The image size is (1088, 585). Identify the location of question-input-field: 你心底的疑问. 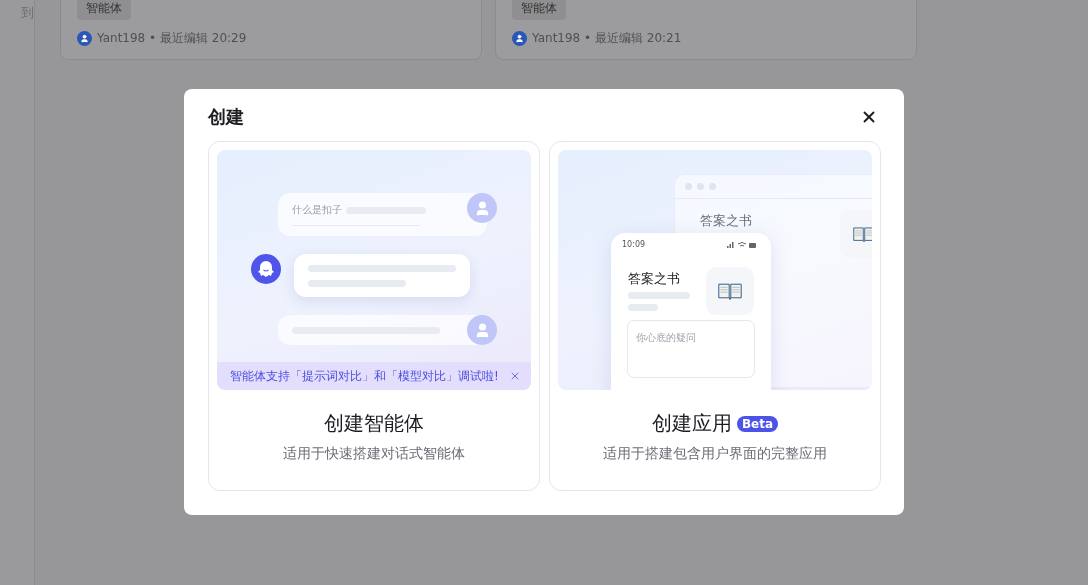
(691, 349).